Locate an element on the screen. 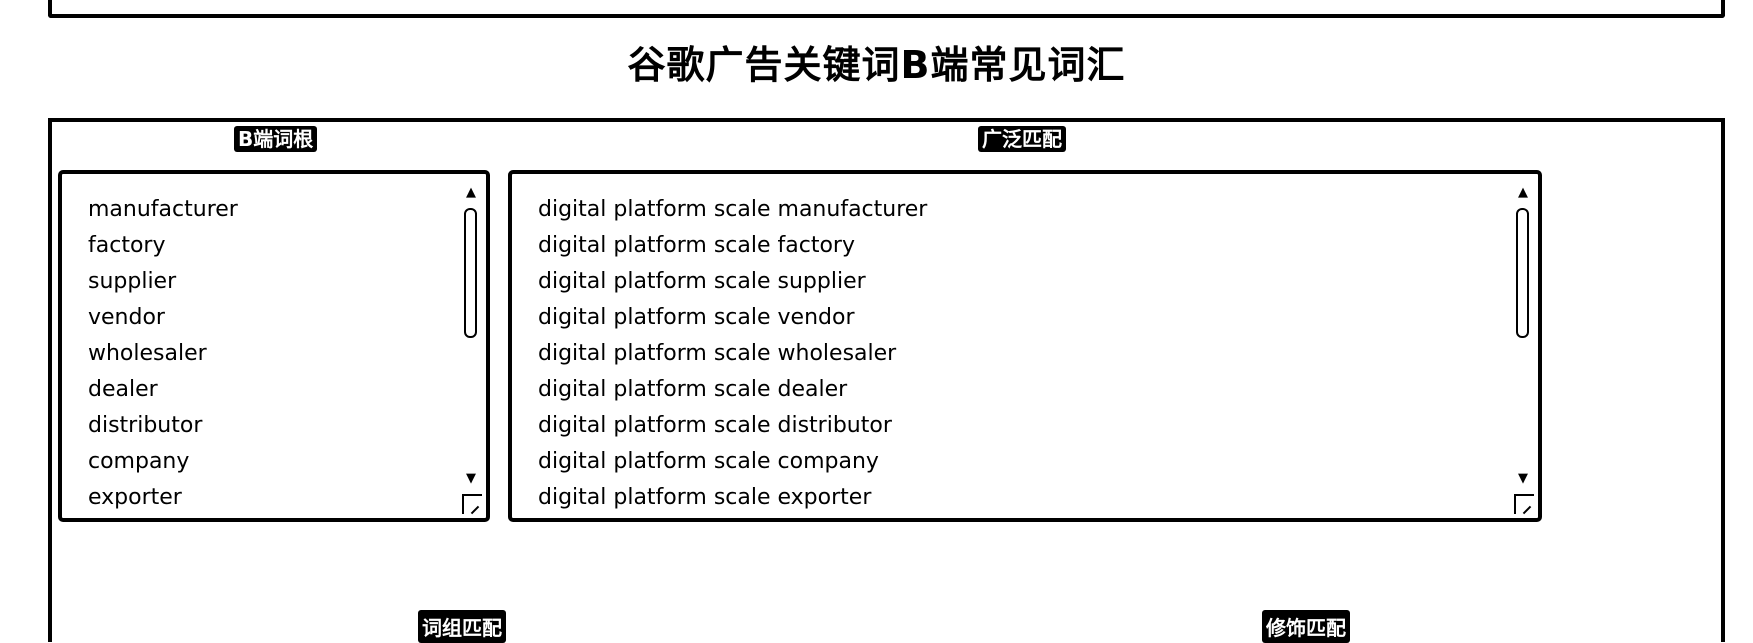  textarea-line: importer is located at coordinates (267, 517).